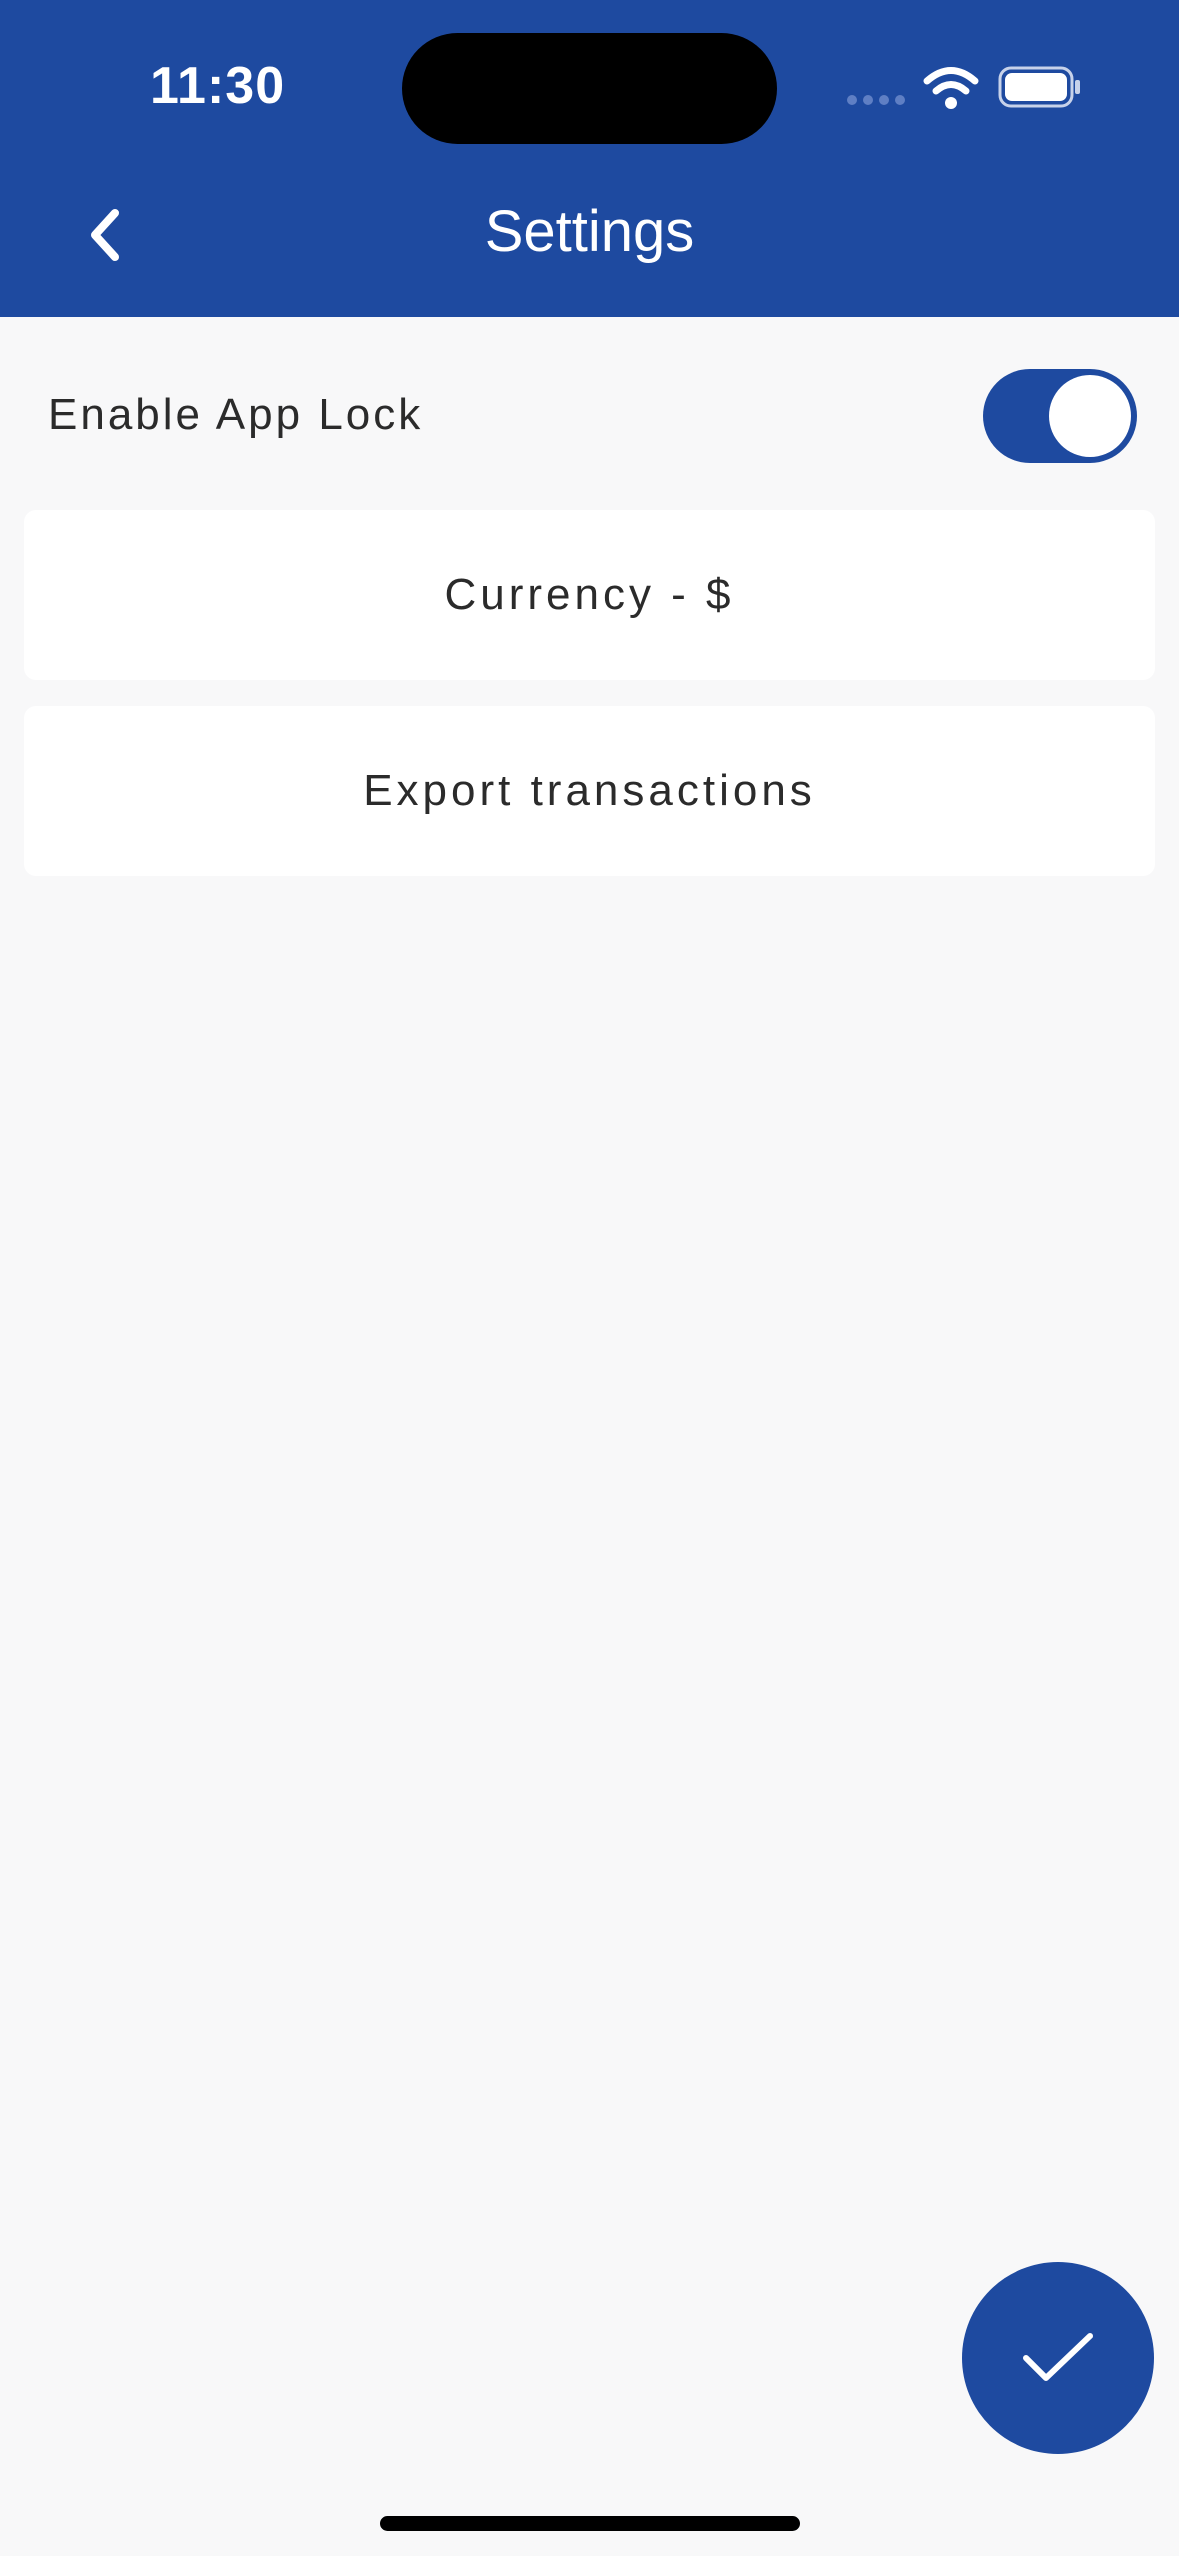 This screenshot has width=1179, height=2556. I want to click on dynamic-island, so click(589, 88).